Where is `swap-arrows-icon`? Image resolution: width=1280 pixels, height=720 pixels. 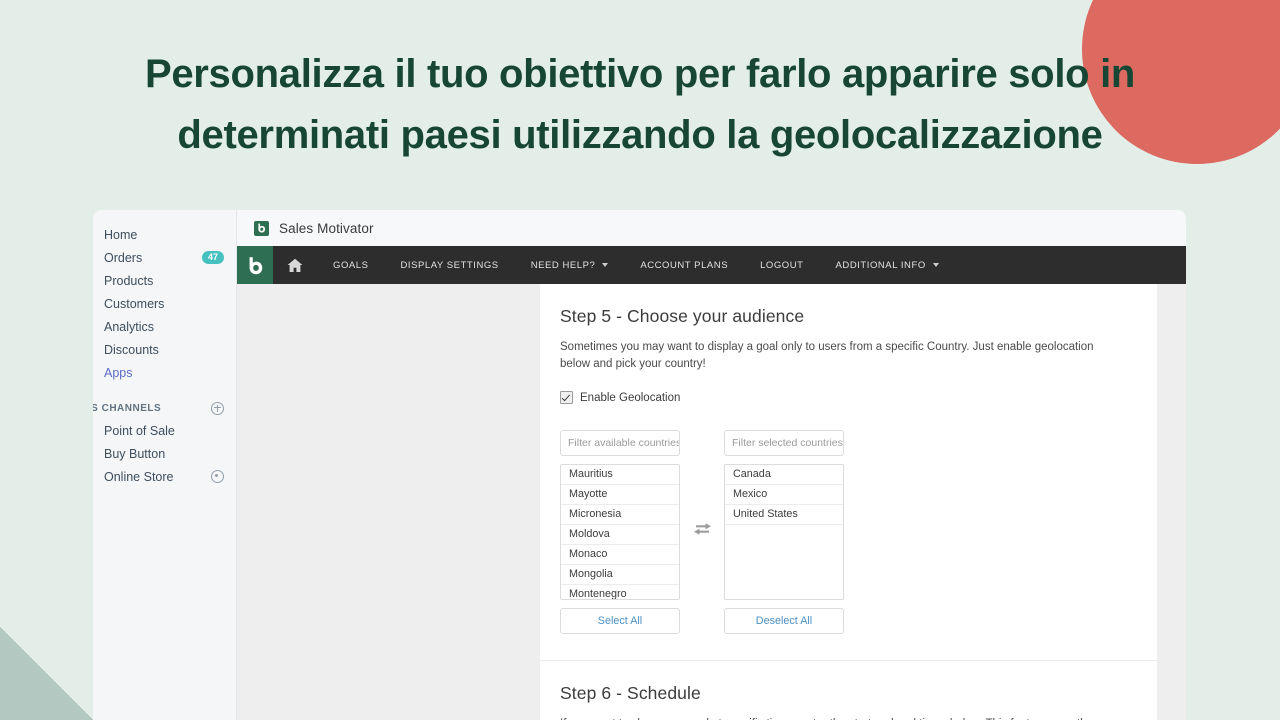 swap-arrows-icon is located at coordinates (702, 483).